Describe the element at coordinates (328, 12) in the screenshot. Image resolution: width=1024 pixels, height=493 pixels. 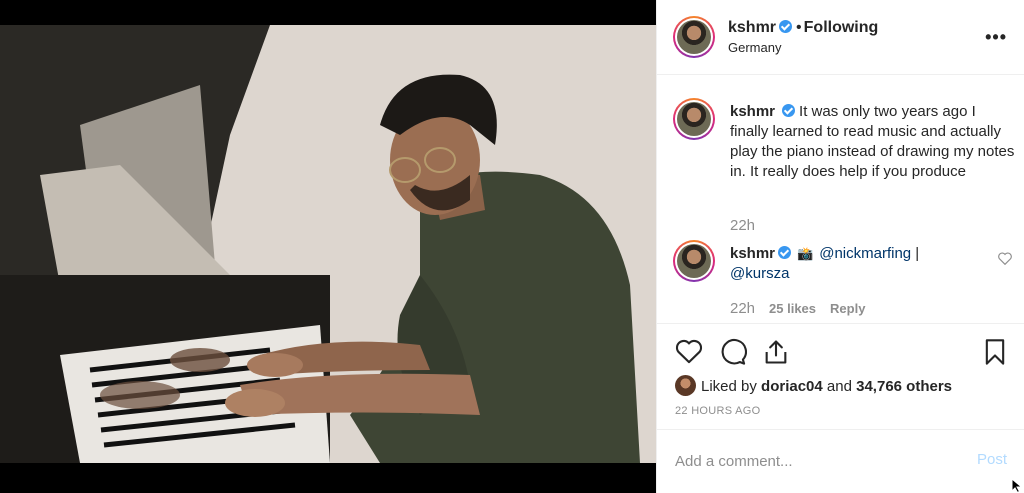
I see `top-letterbox` at that location.